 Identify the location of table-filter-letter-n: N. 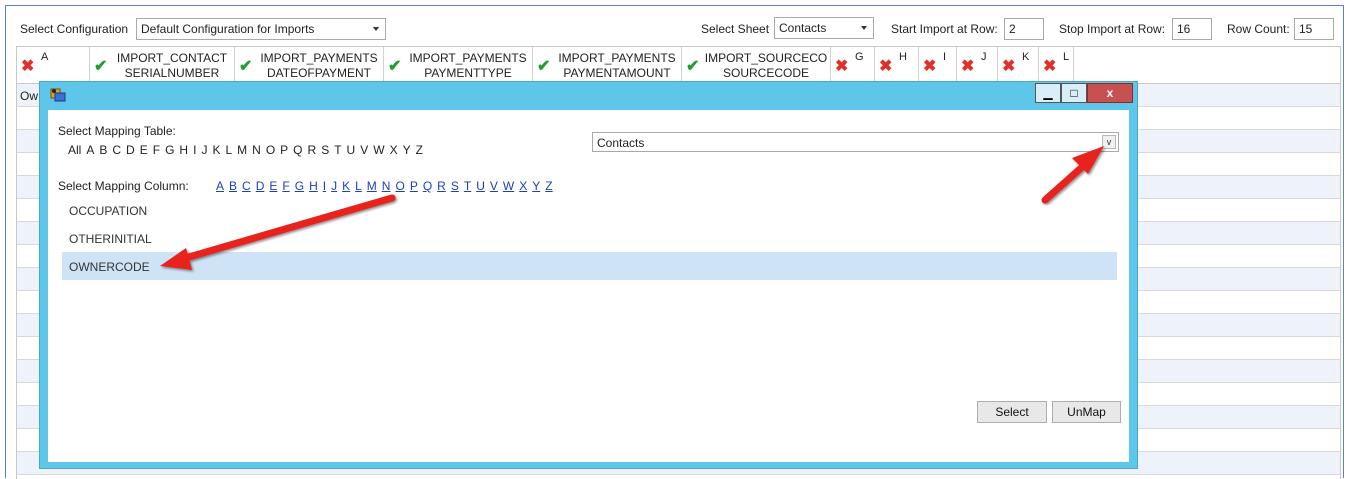
(256, 150).